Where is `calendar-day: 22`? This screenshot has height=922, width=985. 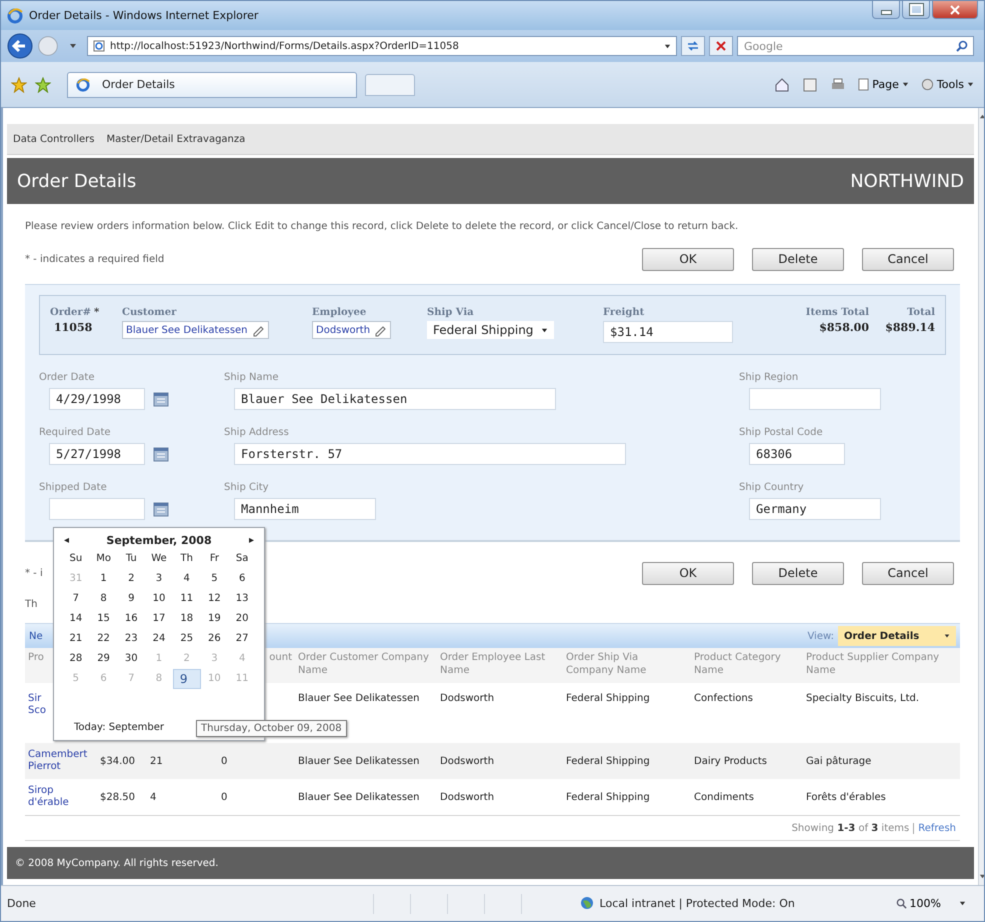 calendar-day: 22 is located at coordinates (104, 639).